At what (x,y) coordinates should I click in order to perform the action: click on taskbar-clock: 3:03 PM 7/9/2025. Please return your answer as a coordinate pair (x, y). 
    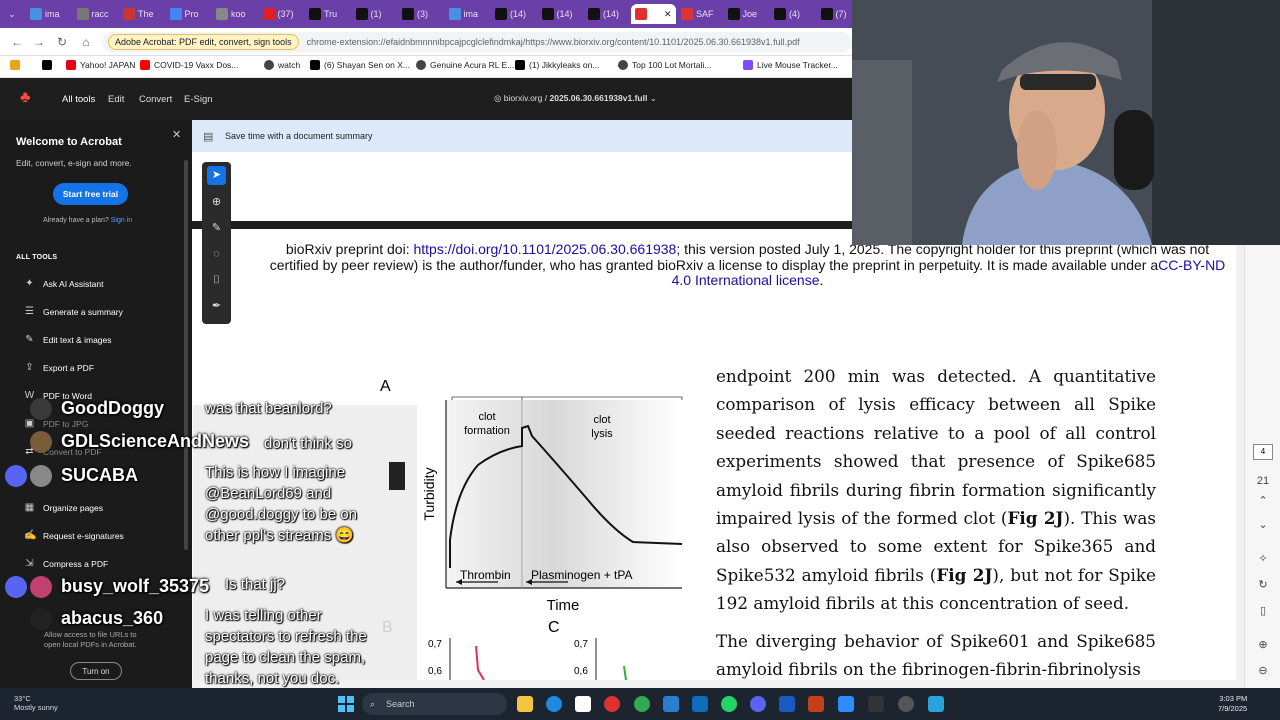
    Looking at the image, I should click on (1232, 704).